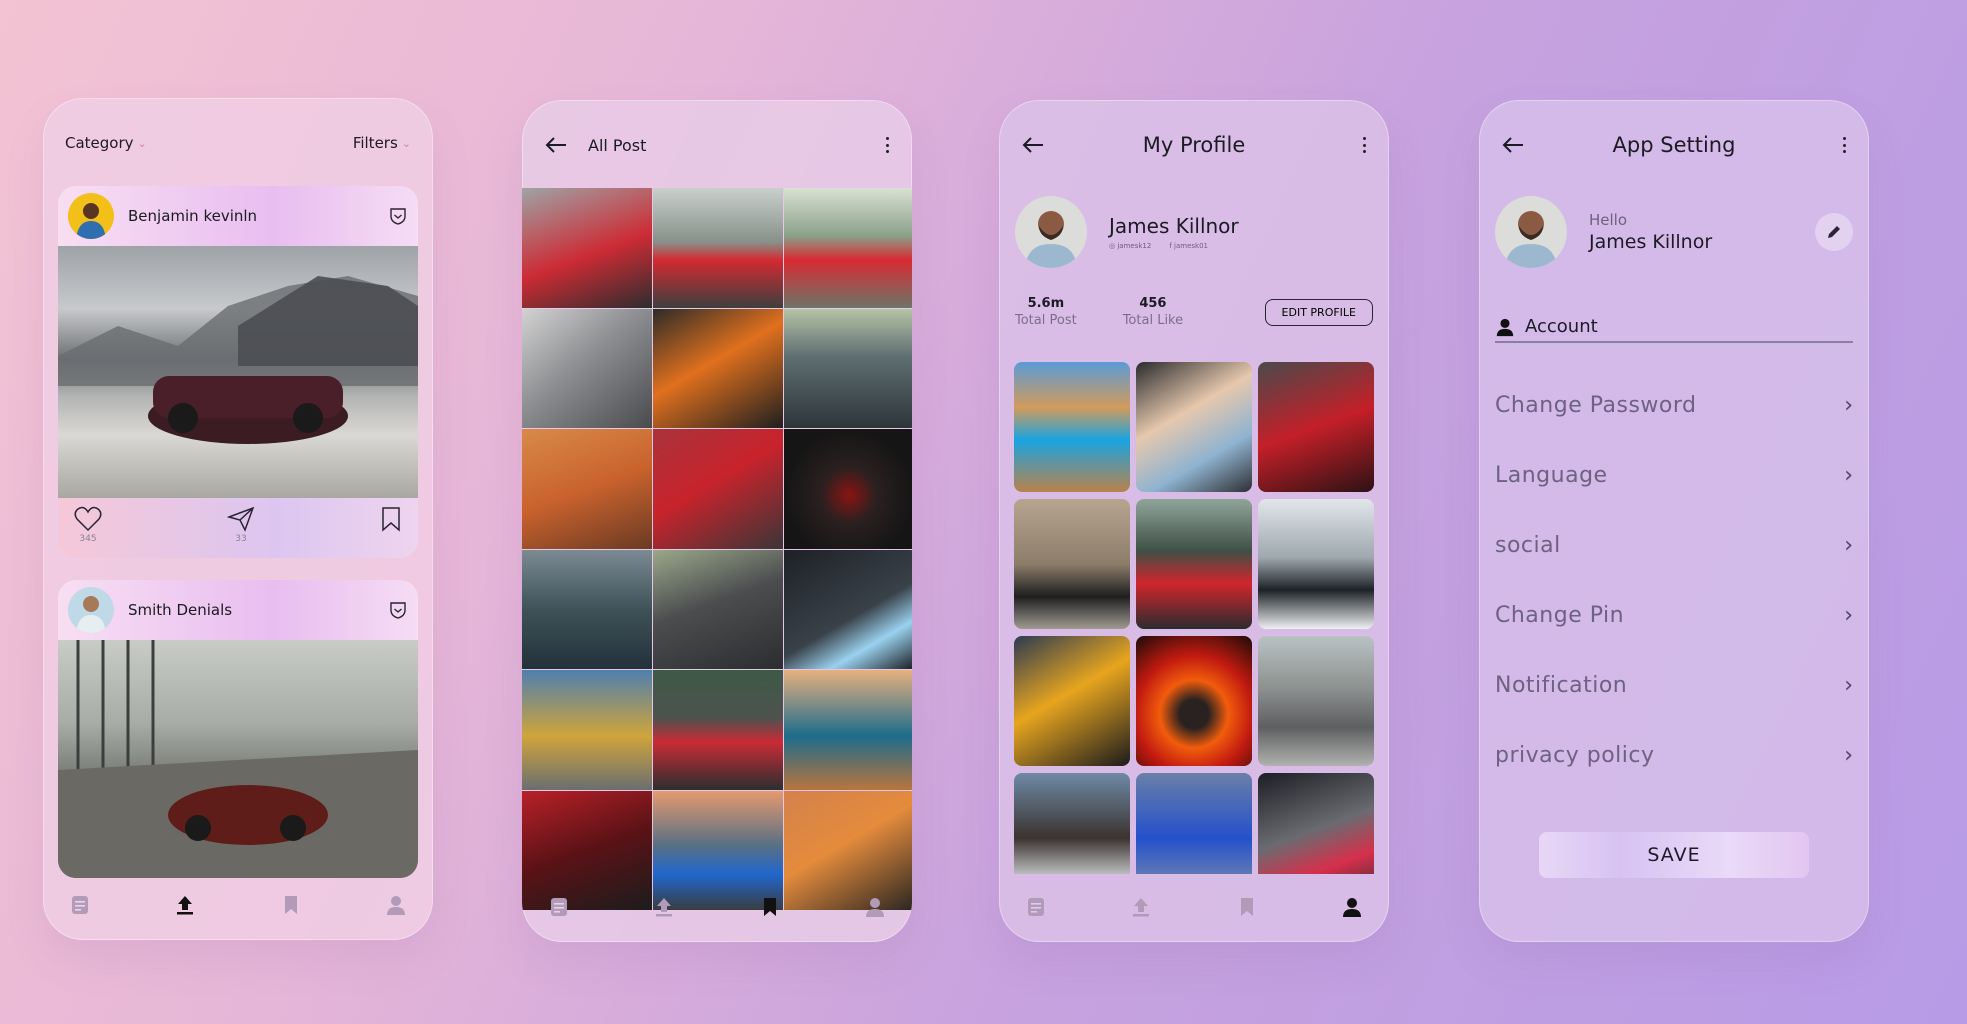 The height and width of the screenshot is (1024, 1967). Describe the element at coordinates (88, 519) in the screenshot. I see `heart-icon` at that location.